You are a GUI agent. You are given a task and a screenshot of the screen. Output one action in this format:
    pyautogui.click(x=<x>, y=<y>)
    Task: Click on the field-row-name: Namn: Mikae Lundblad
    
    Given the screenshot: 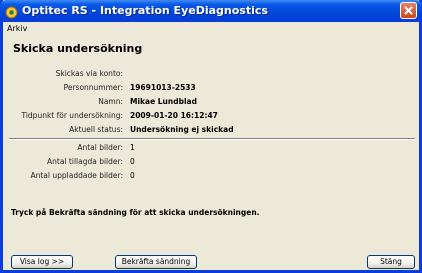 What is the action you would take?
    pyautogui.click(x=211, y=102)
    